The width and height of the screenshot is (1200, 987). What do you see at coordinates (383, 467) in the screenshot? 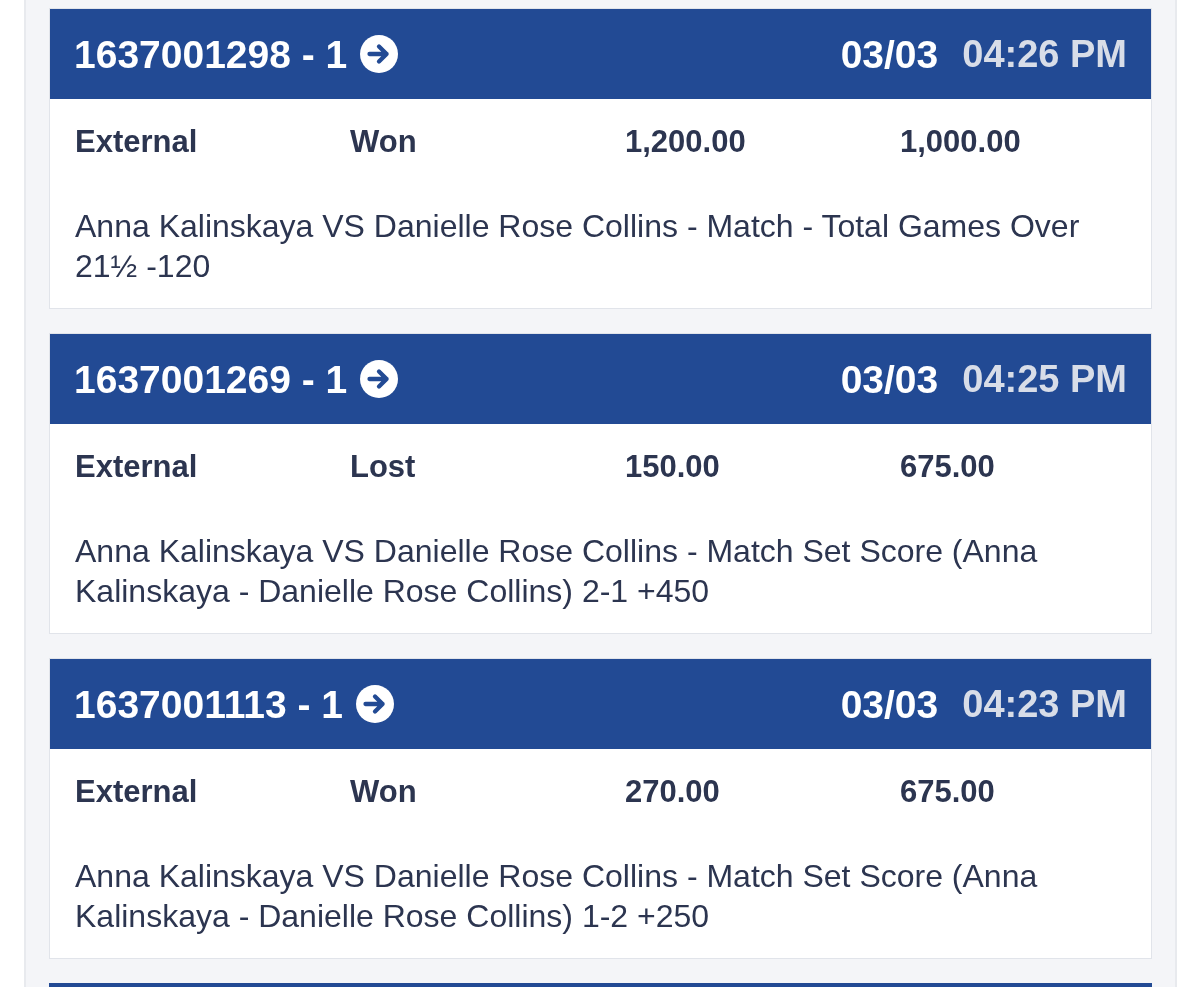
I see `bet-field: Lost` at bounding box center [383, 467].